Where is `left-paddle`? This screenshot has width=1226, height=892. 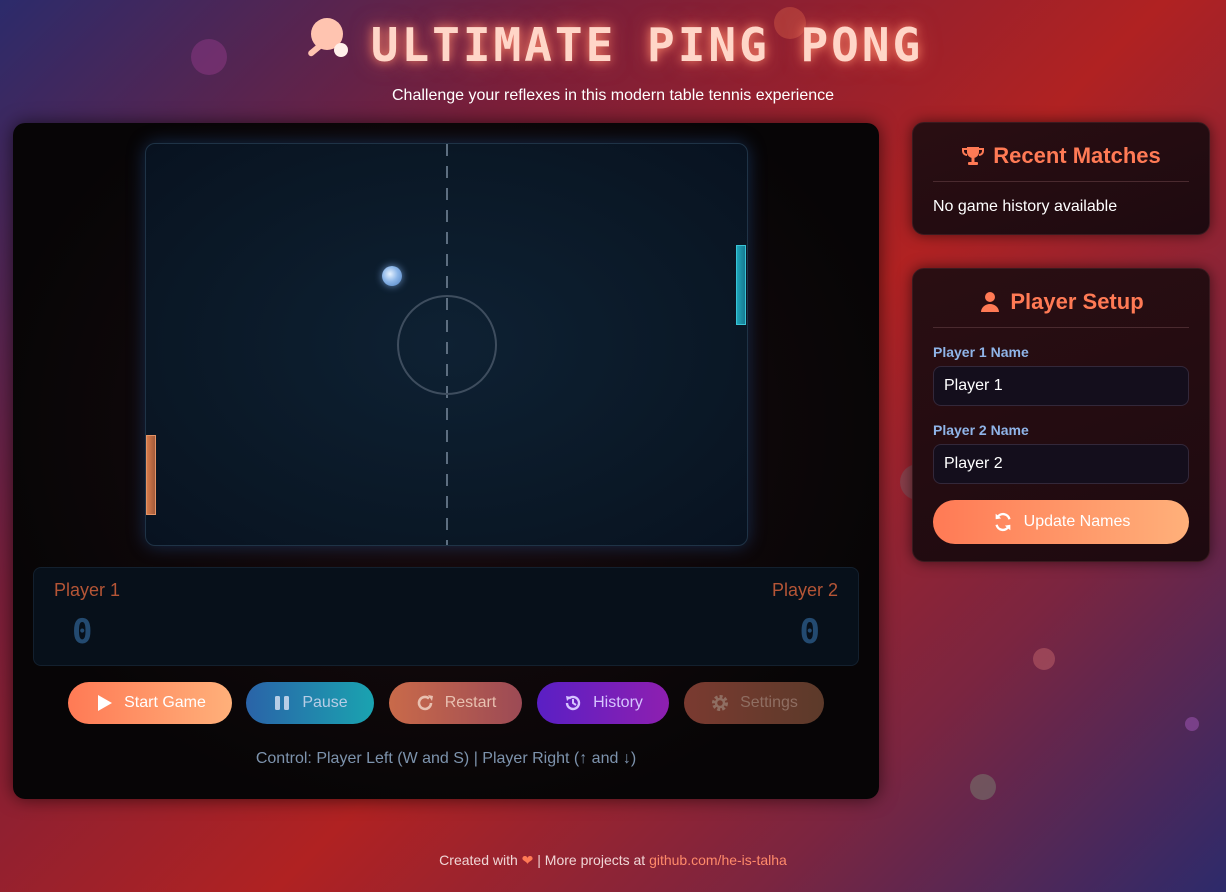 left-paddle is located at coordinates (151, 475).